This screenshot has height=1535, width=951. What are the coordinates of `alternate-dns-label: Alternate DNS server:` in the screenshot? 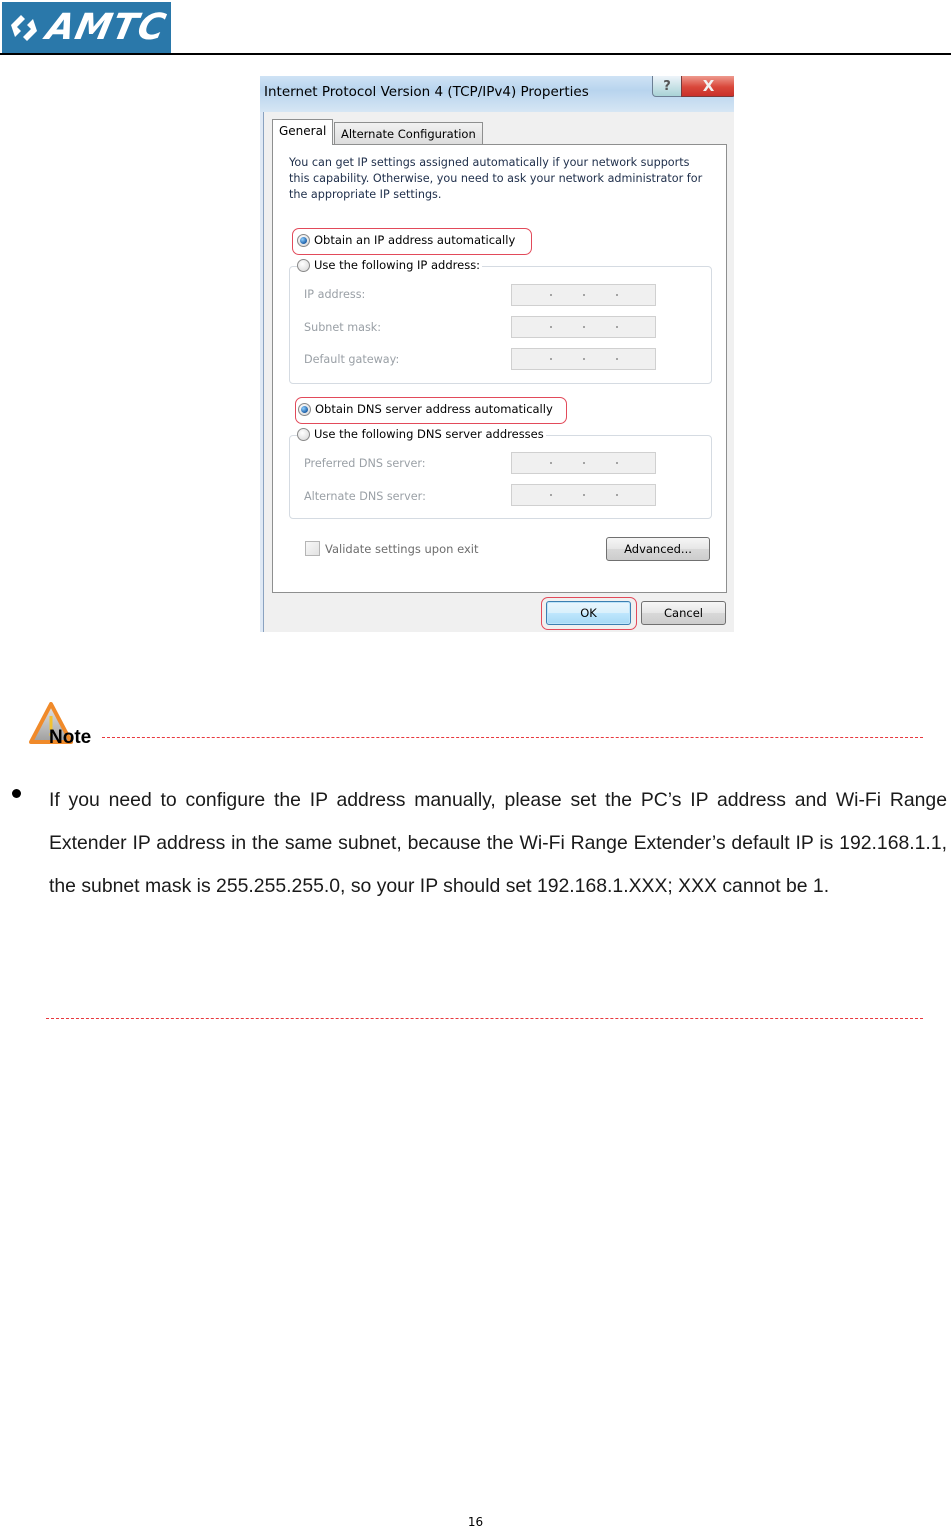 It's located at (365, 496).